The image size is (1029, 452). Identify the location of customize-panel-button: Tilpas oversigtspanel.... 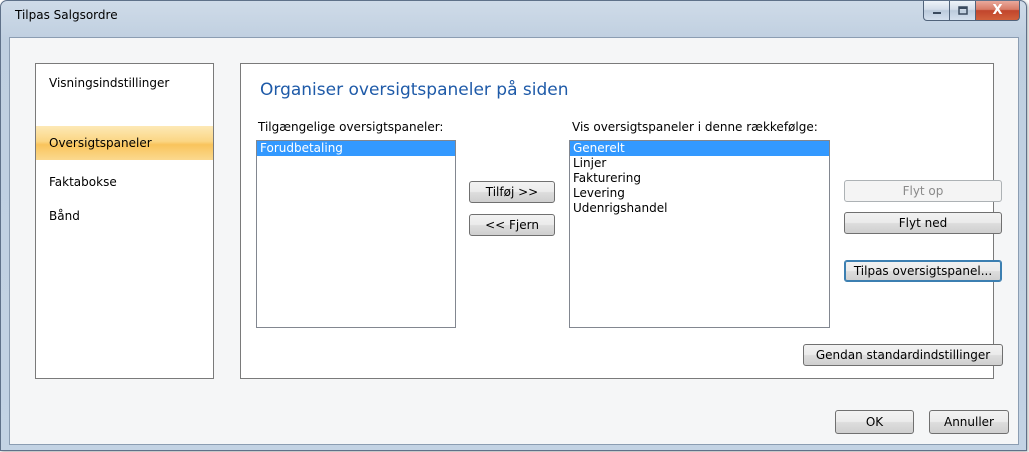
(923, 271).